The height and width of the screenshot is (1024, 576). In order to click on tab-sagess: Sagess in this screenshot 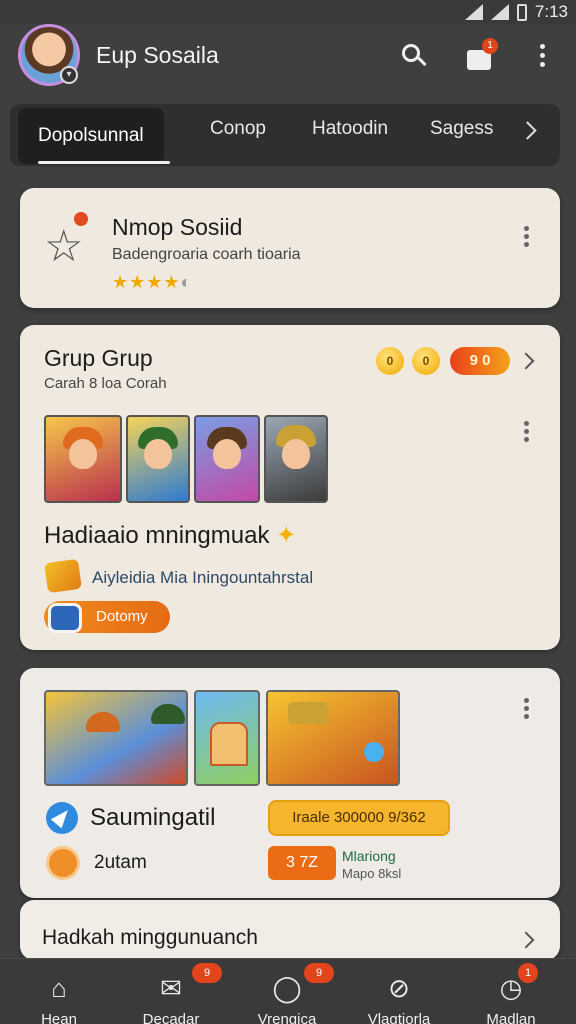, I will do `click(461, 129)`.